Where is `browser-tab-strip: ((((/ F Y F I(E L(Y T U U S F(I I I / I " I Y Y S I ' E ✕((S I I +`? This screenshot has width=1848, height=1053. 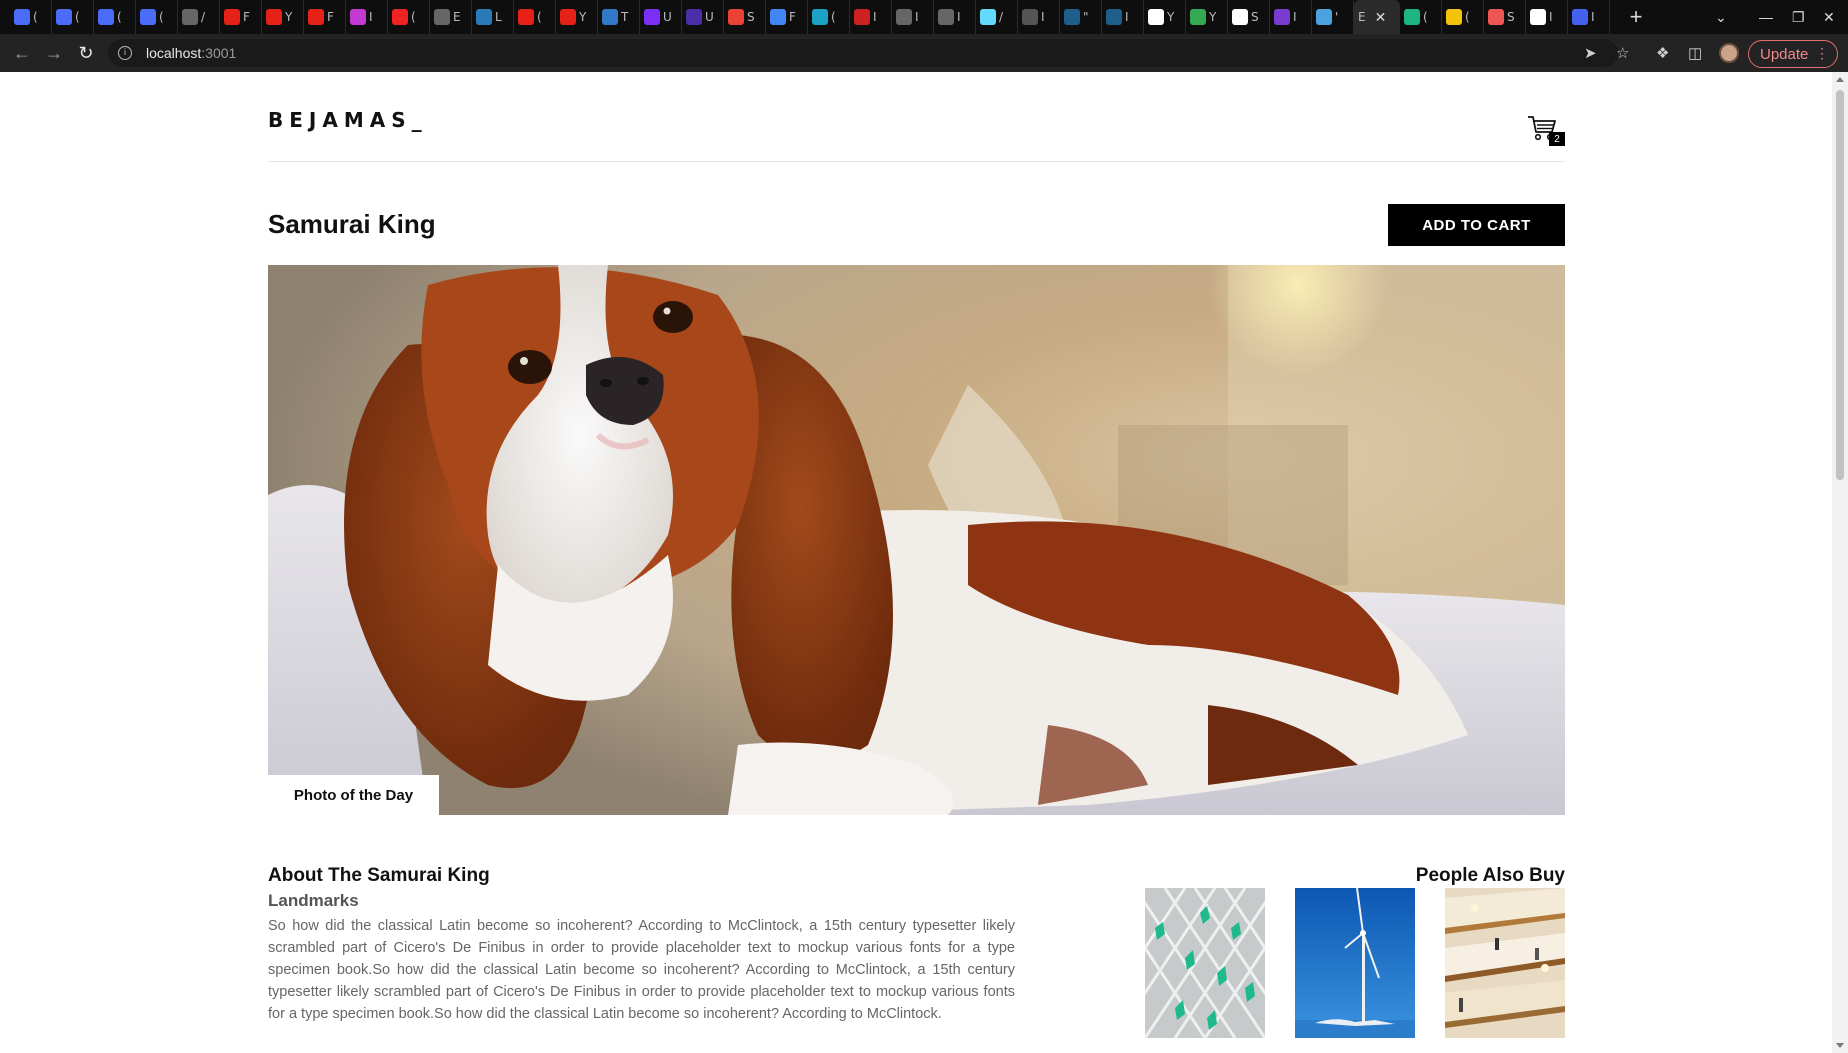
browser-tab-strip: ((((/ F Y F I(E L(Y T U U S F(I I I / I " I Y Y S I ' E ✕((S I I + is located at coordinates (924, 17).